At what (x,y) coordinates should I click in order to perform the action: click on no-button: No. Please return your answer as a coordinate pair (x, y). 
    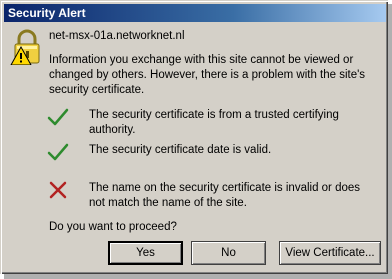
    Looking at the image, I should click on (228, 253).